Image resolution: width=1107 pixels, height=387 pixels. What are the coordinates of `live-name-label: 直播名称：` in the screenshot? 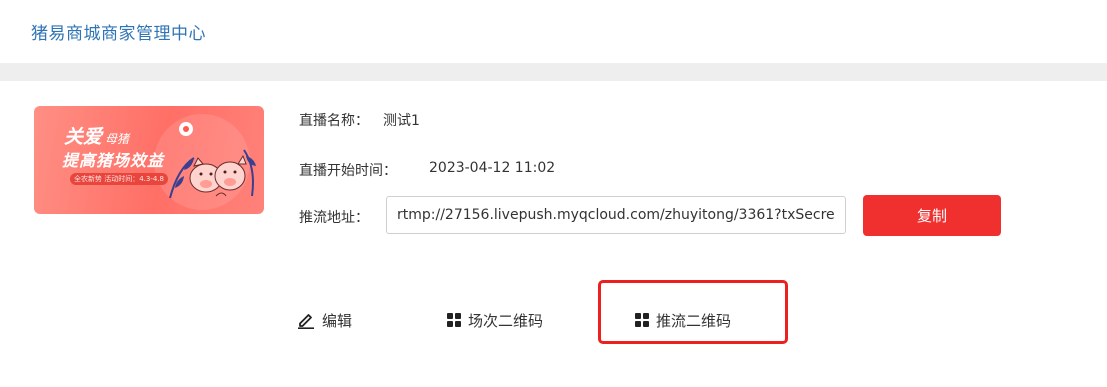 It's located at (334, 121).